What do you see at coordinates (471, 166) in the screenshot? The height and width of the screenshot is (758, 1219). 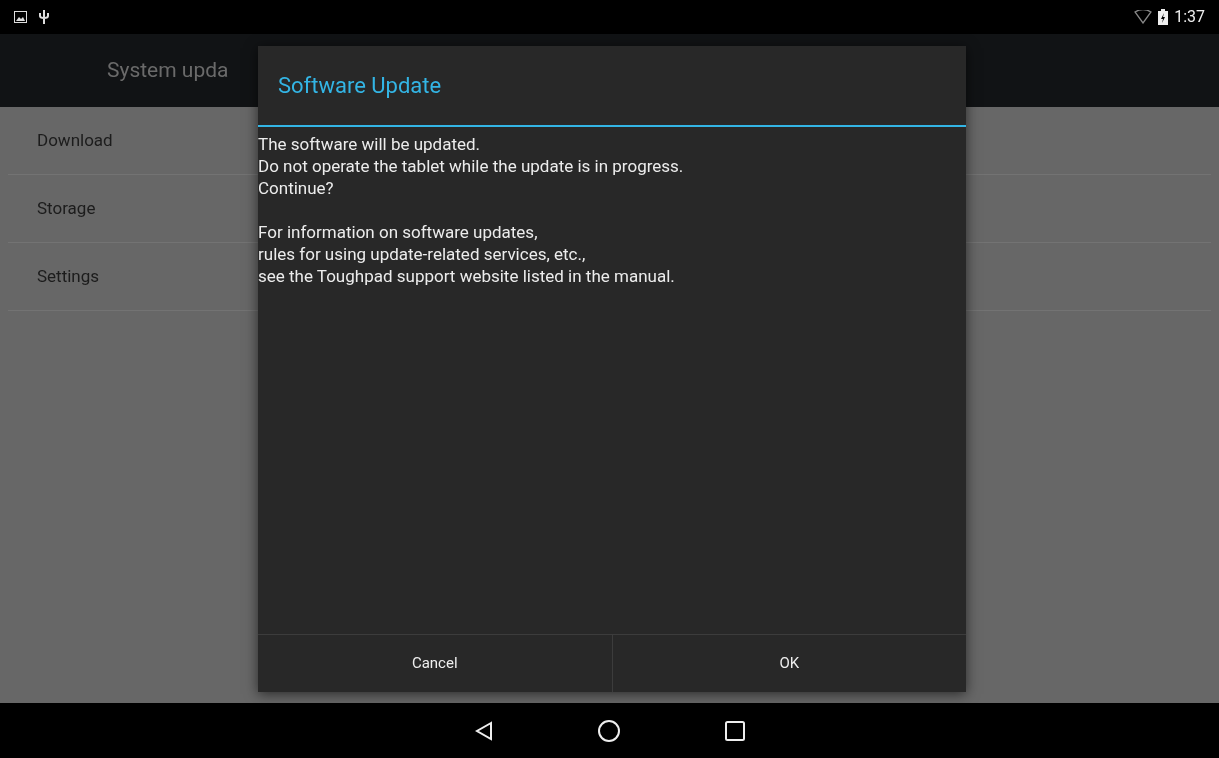 I see `dialog-message: The software will be updated. Do not operate the tablet while the update is in progress. Continue?` at bounding box center [471, 166].